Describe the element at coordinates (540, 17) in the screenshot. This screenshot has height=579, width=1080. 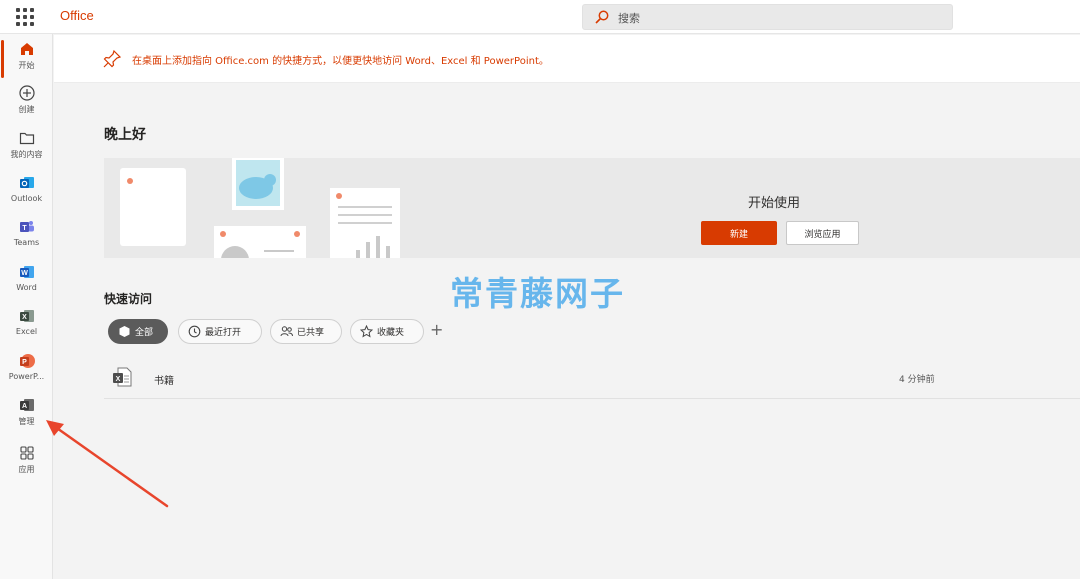
I see `top-bar: Office 搜索` at that location.